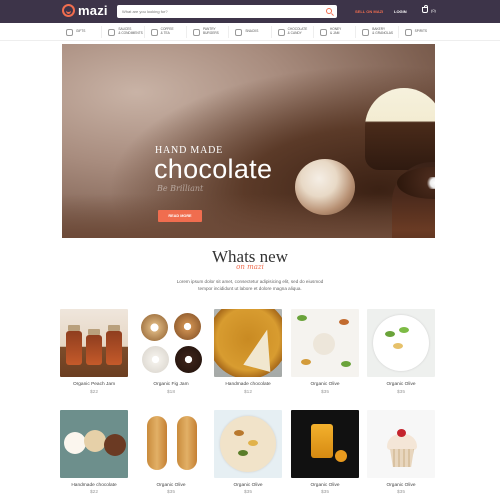  Describe the element at coordinates (81, 32) in the screenshot. I see `category-gifts: GIFTS` at that location.